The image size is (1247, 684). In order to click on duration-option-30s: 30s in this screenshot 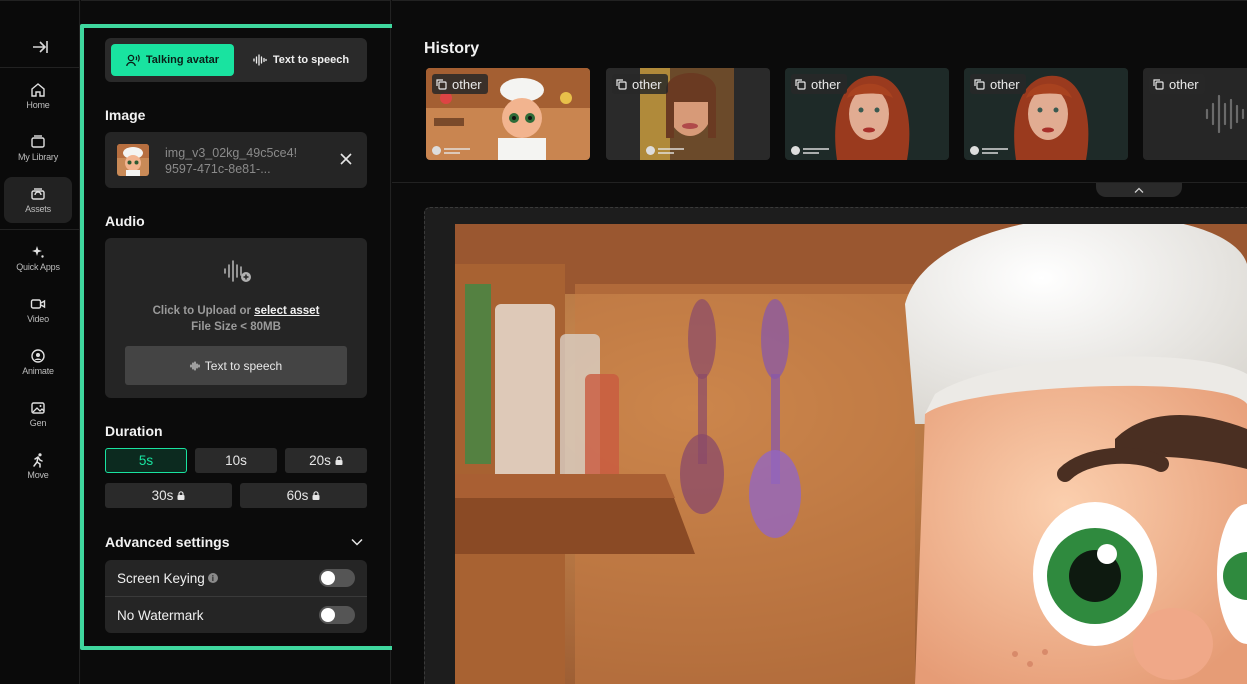, I will do `click(168, 495)`.